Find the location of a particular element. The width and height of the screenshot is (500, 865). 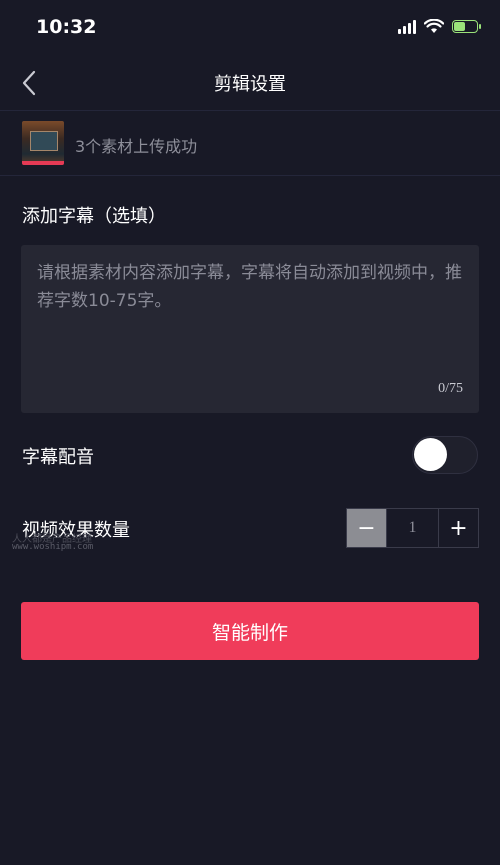

toggle-knob is located at coordinates (430, 454).